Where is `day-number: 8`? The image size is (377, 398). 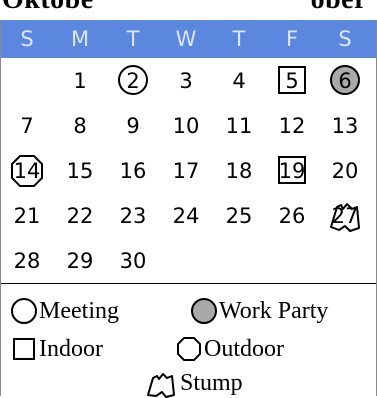
day-number: 8 is located at coordinates (80, 126).